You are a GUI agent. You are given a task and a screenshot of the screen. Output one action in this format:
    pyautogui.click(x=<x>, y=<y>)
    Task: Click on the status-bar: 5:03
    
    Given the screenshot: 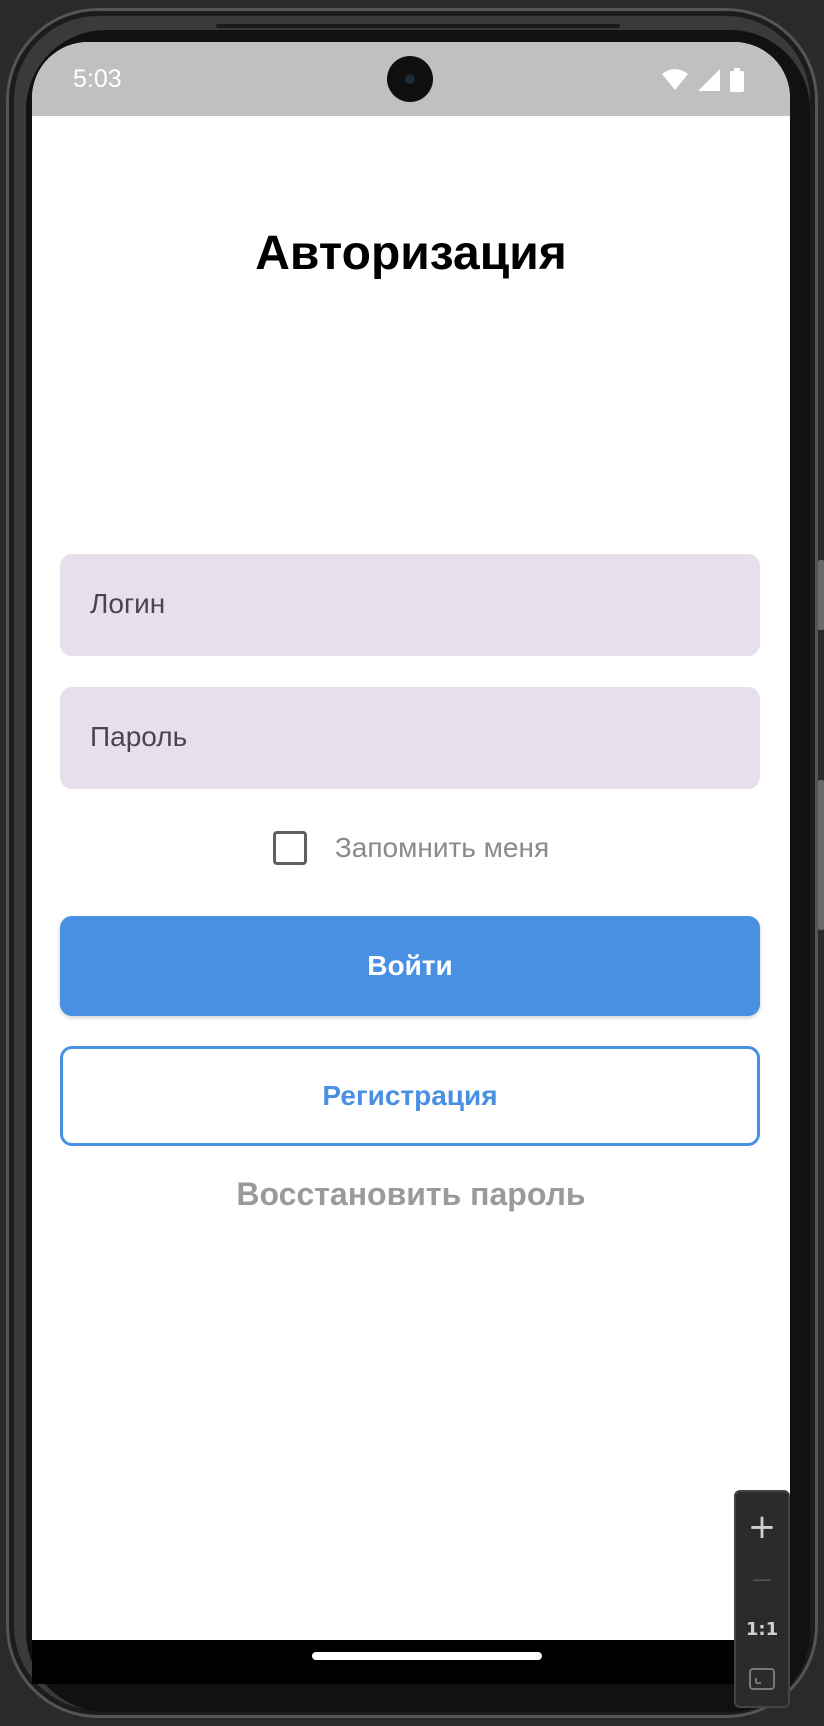 What is the action you would take?
    pyautogui.click(x=411, y=79)
    